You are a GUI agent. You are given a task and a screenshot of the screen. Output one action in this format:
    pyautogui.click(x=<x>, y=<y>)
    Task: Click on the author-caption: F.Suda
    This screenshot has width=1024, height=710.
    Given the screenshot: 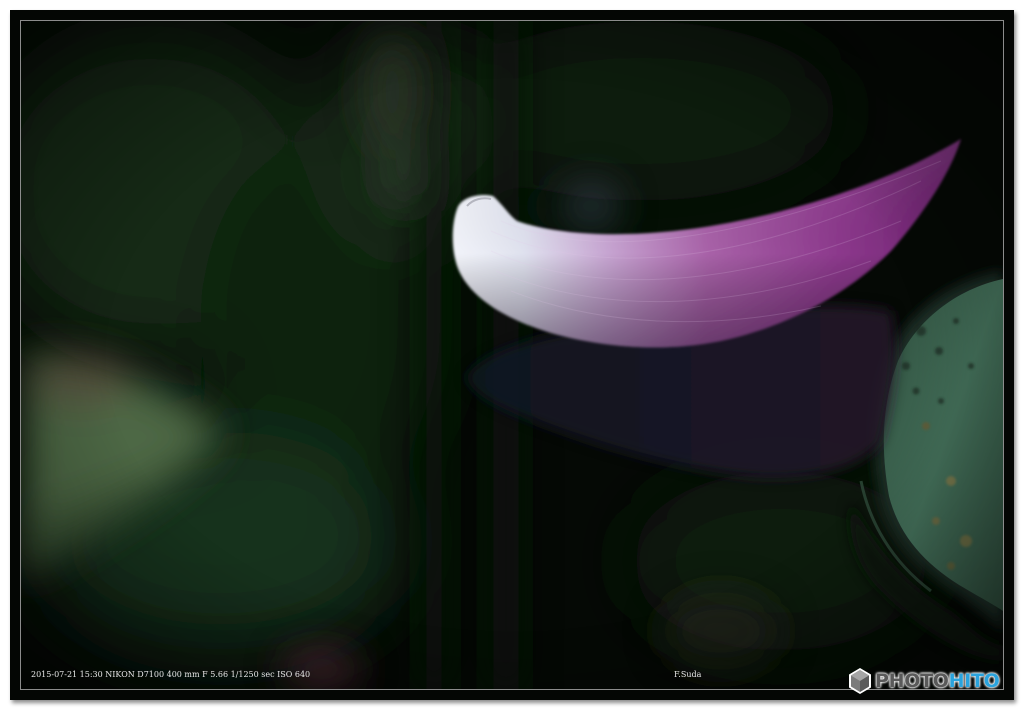 What is the action you would take?
    pyautogui.click(x=688, y=674)
    